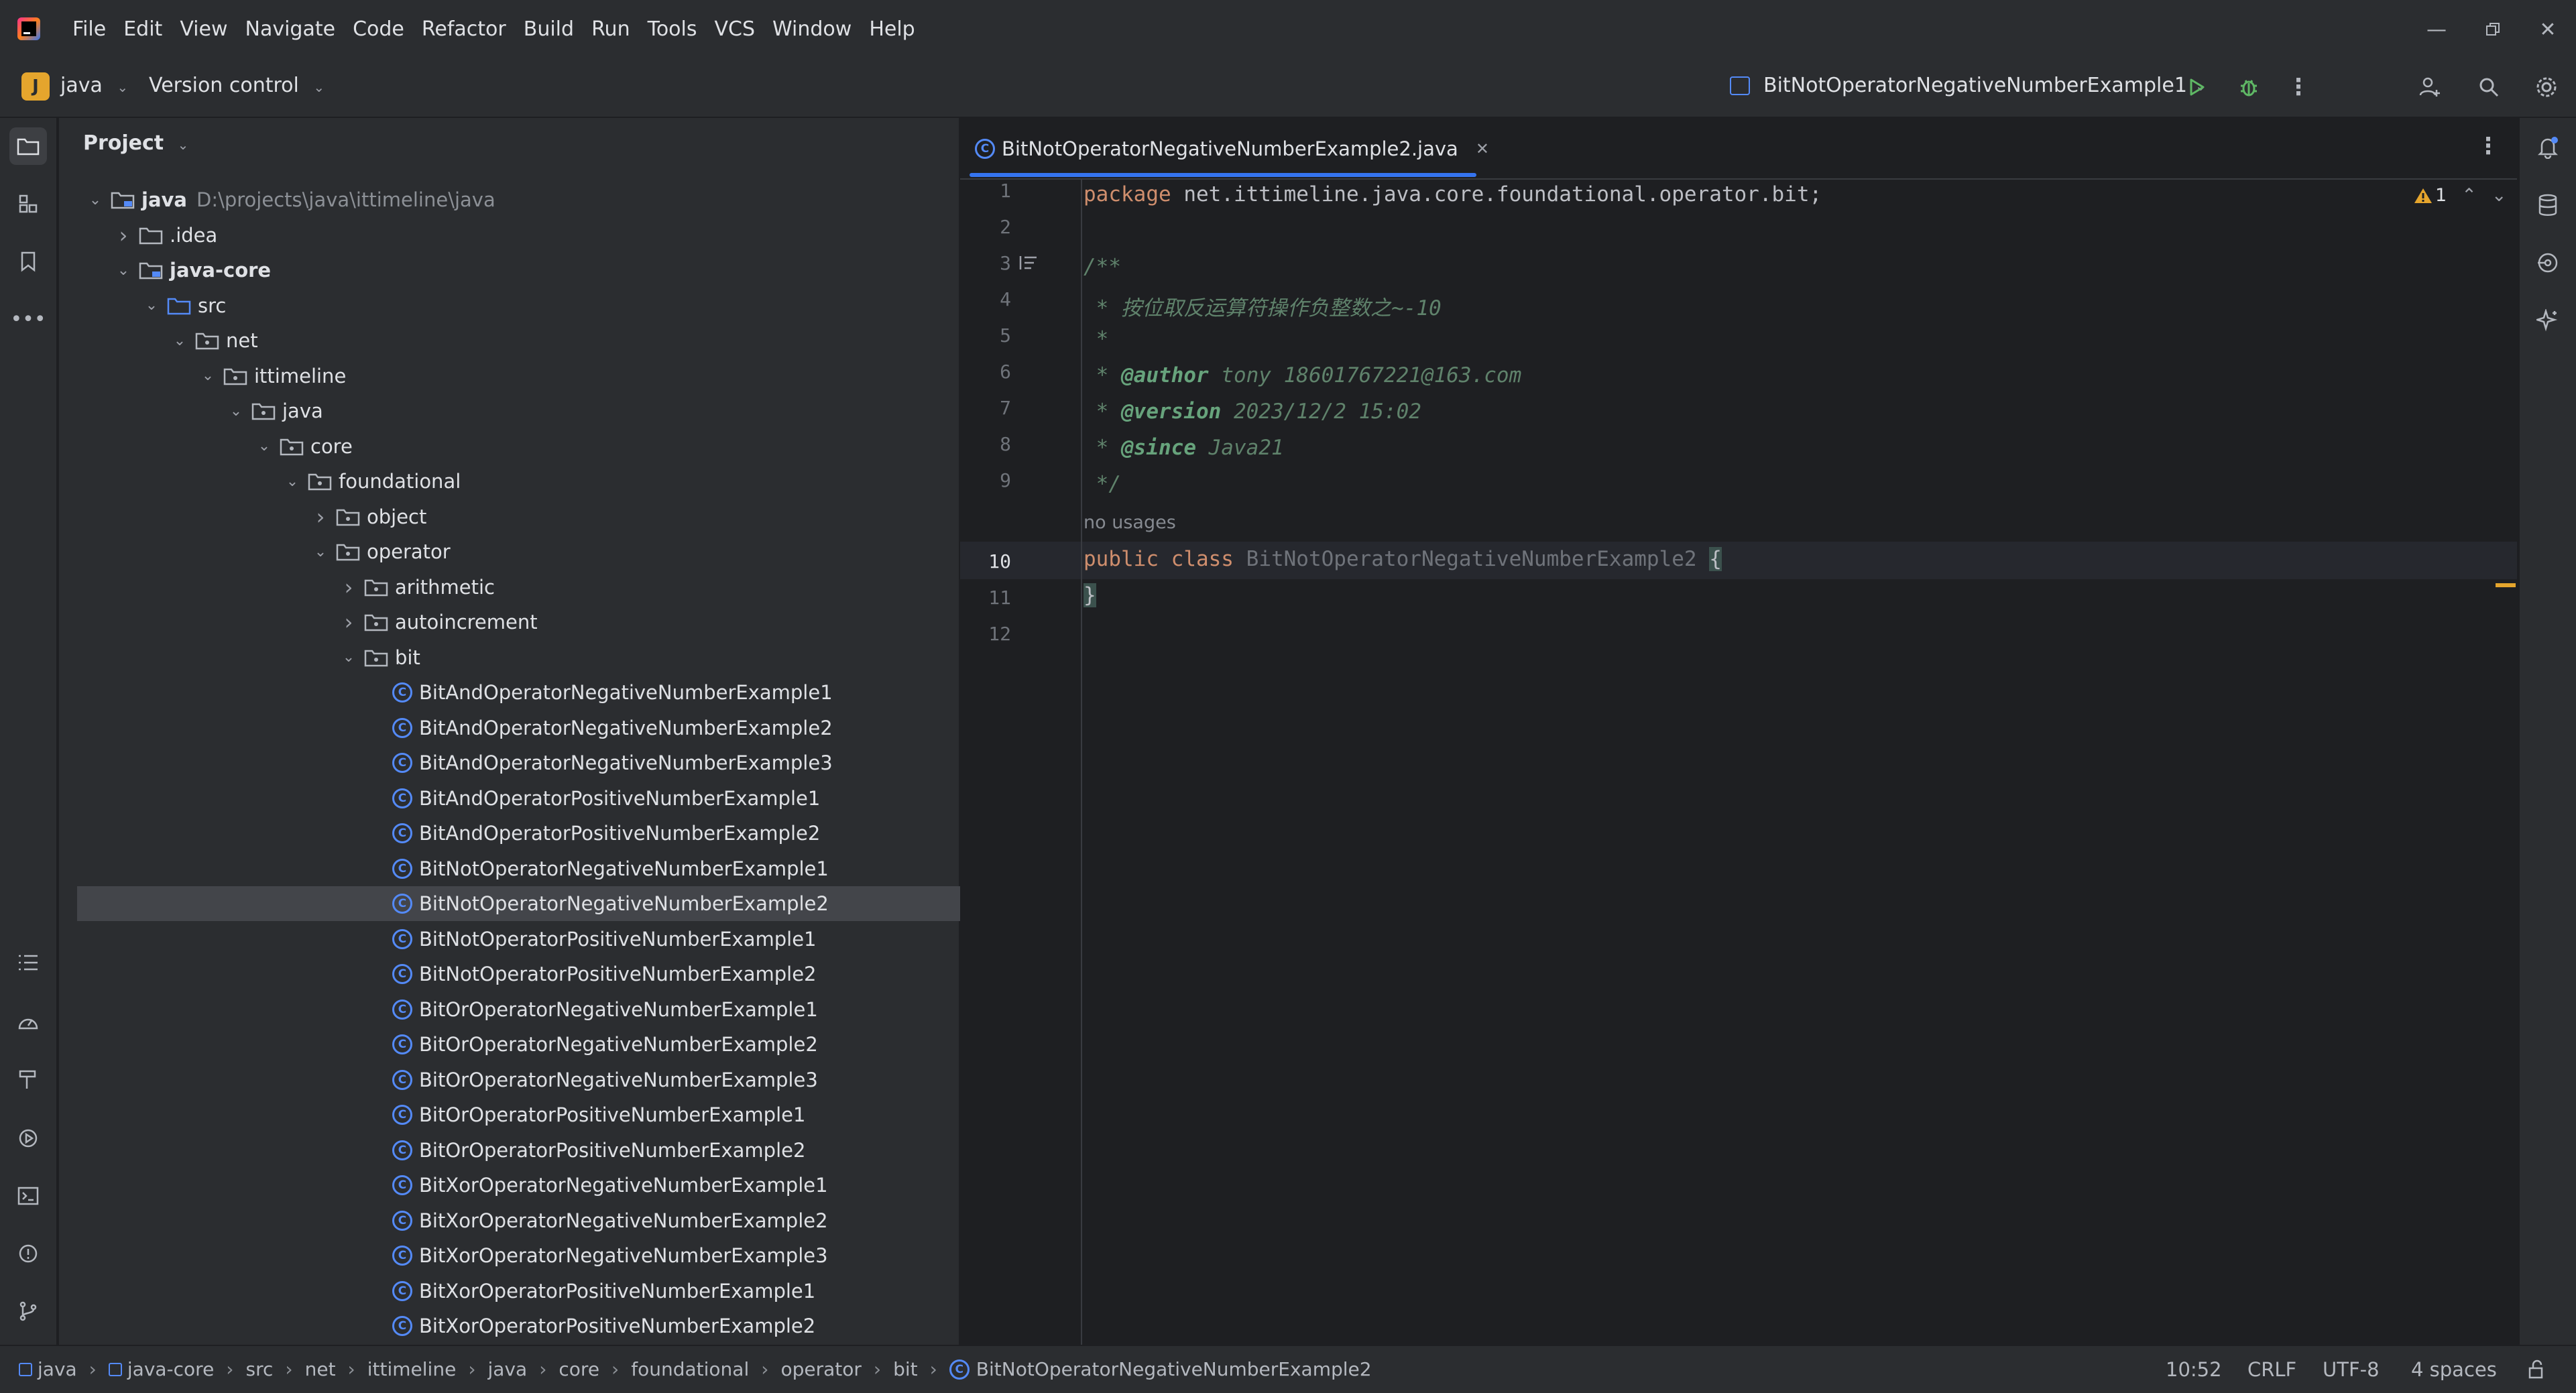 The image size is (2576, 1393). Describe the element at coordinates (28, 261) in the screenshot. I see `bookmarks-icon` at that location.